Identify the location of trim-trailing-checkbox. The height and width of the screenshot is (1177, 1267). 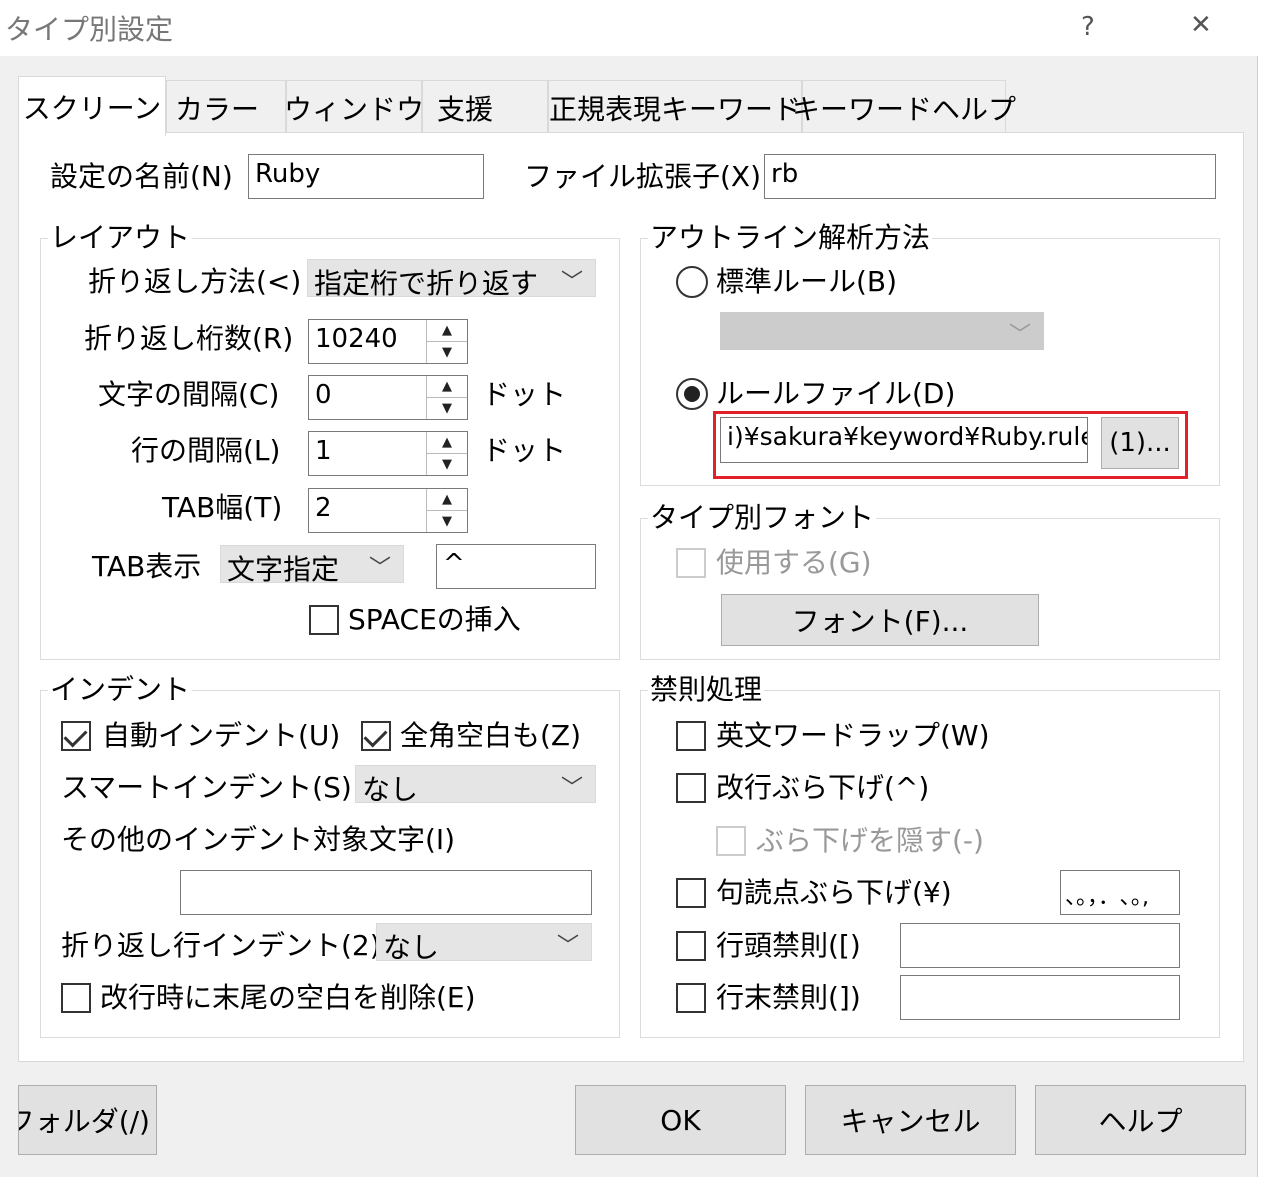
(76, 998).